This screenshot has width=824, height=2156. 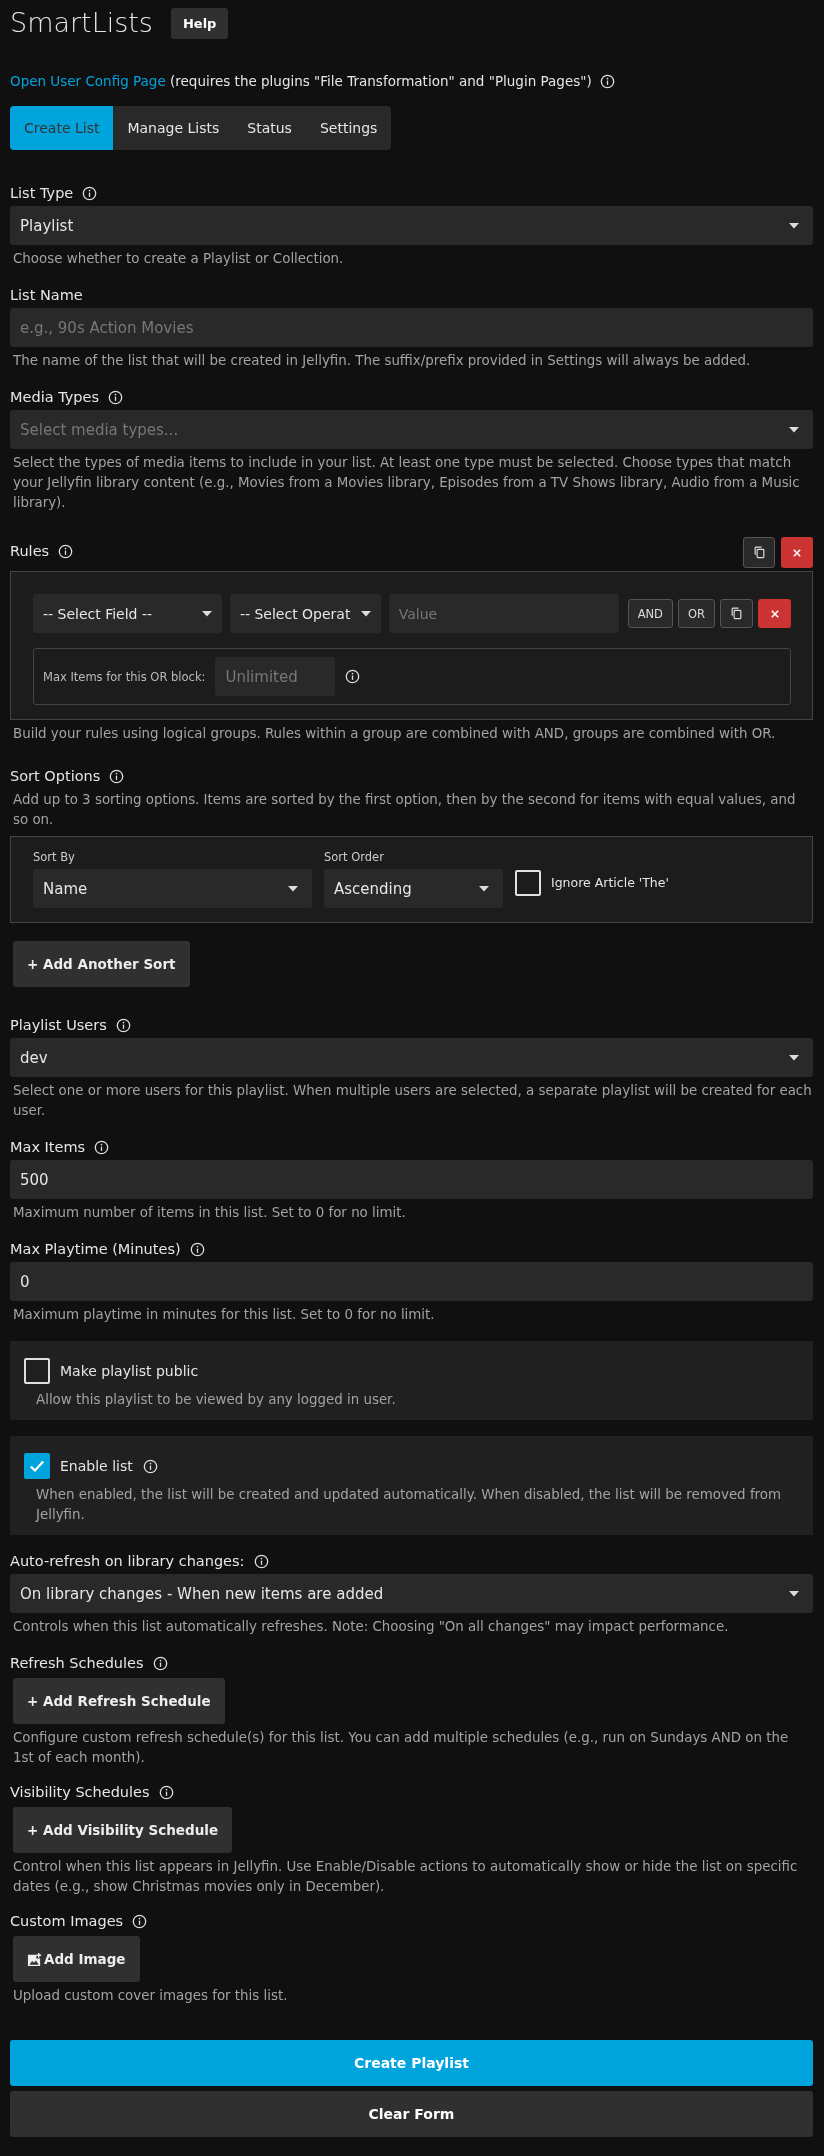 What do you see at coordinates (58, 1025) in the screenshot?
I see `field-label: Playlist Users` at bounding box center [58, 1025].